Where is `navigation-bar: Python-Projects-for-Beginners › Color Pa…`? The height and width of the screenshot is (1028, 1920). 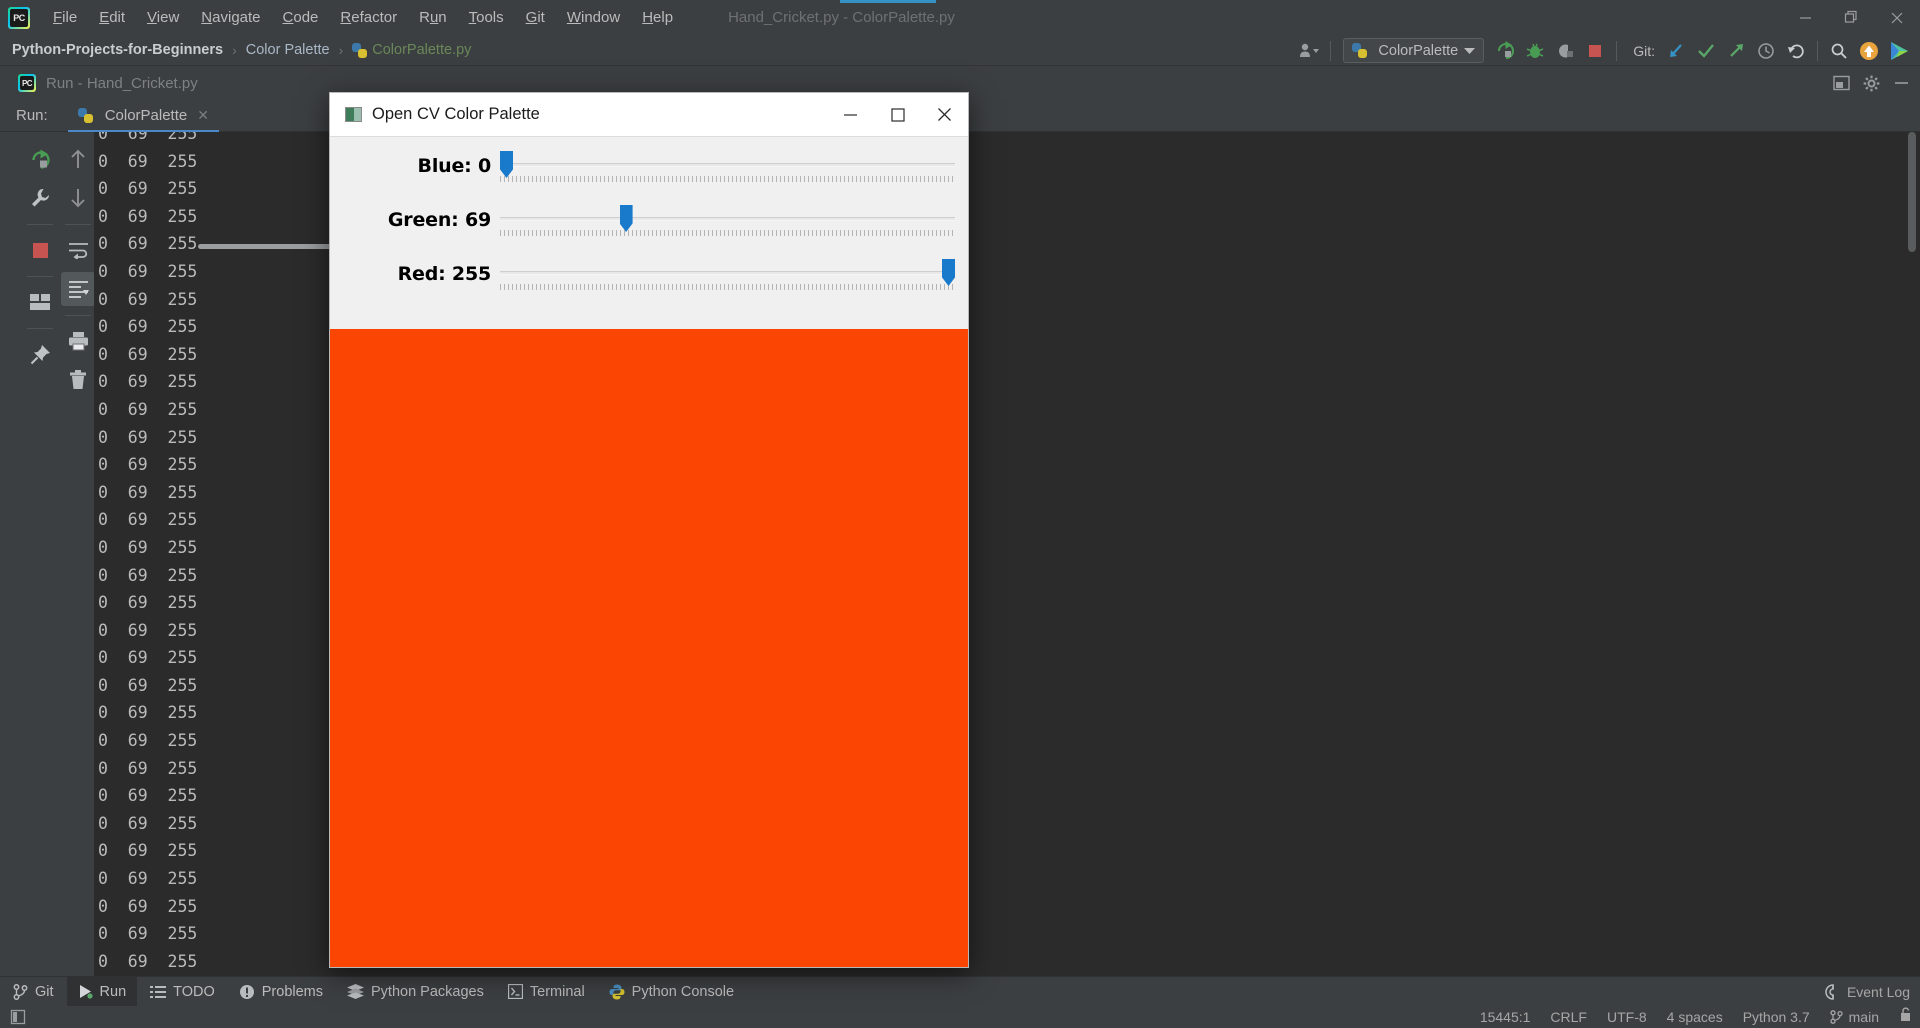 navigation-bar: Python-Projects-for-Beginners › Color Pa… is located at coordinates (960, 50).